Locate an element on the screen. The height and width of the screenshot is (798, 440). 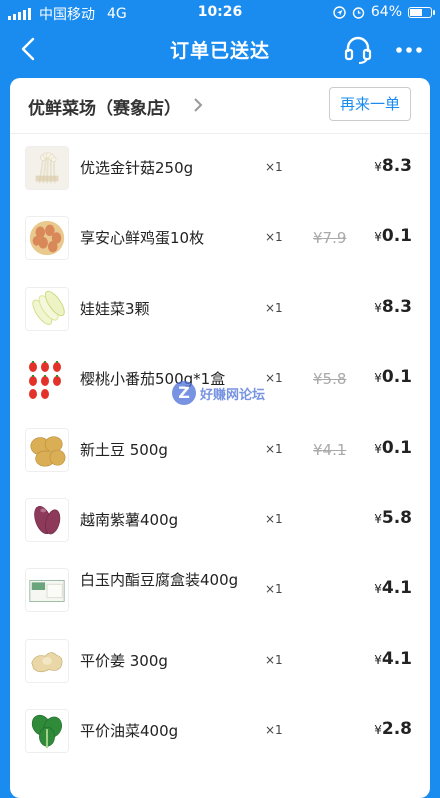
chevron-right-icon is located at coordinates (198, 105).